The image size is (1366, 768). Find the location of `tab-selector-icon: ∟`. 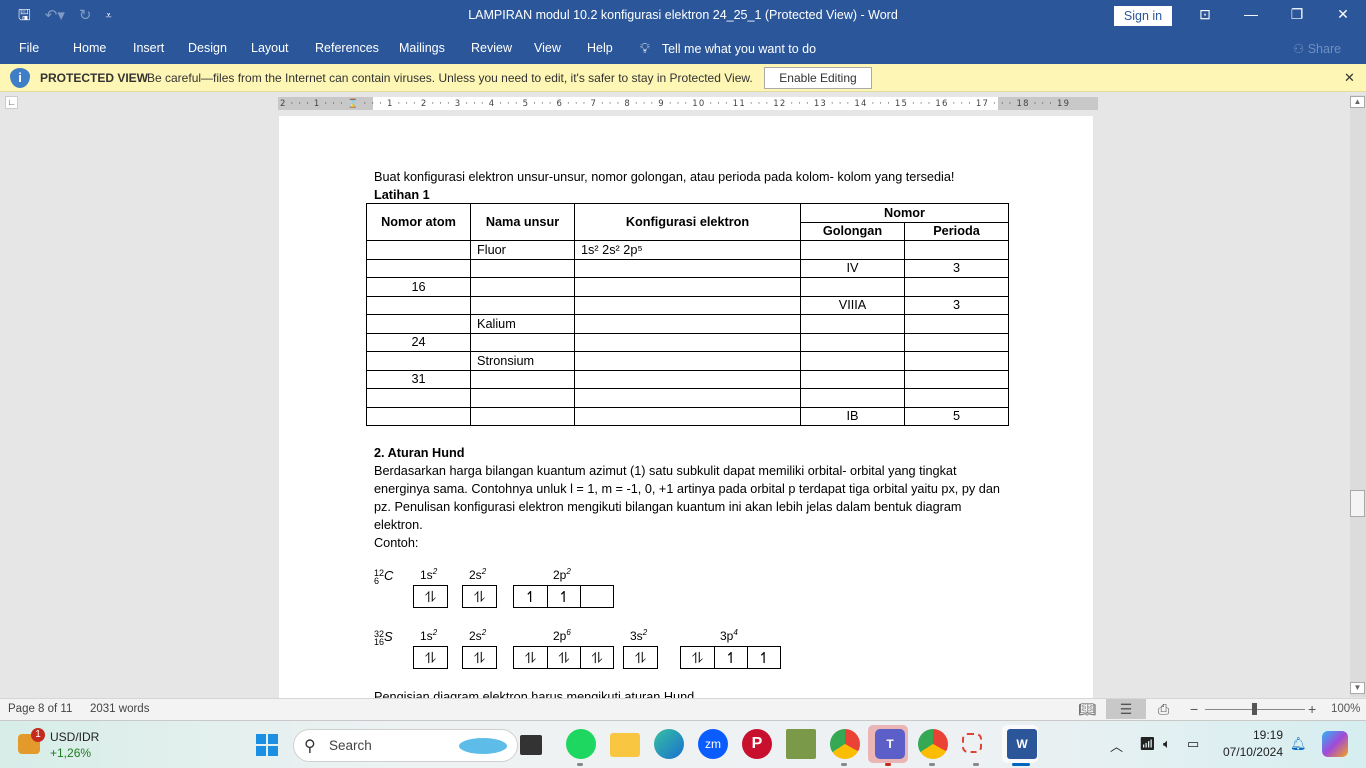

tab-selector-icon: ∟ is located at coordinates (11, 102).